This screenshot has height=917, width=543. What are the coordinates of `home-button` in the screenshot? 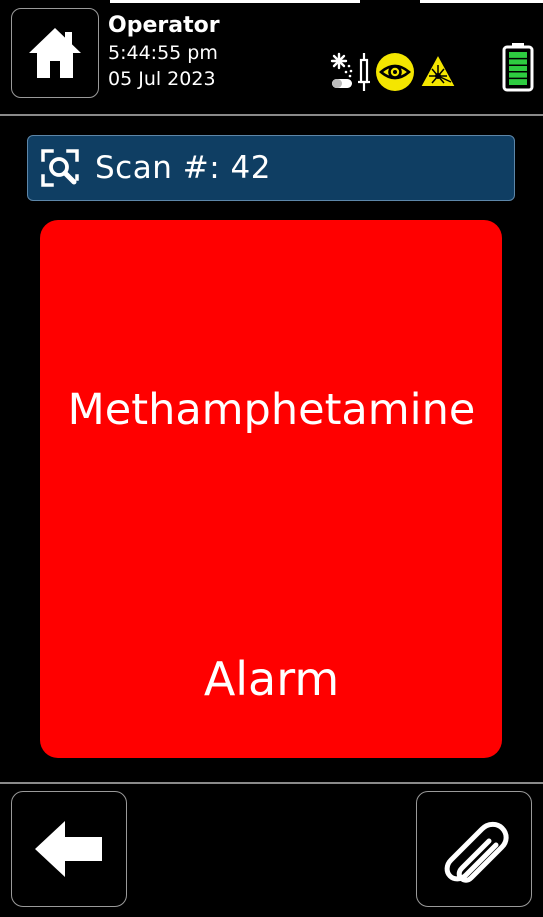 It's located at (55, 53).